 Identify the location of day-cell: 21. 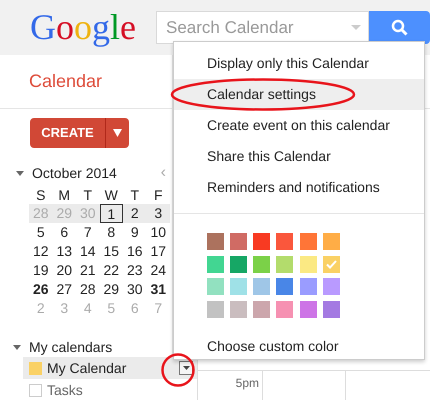
(88, 270).